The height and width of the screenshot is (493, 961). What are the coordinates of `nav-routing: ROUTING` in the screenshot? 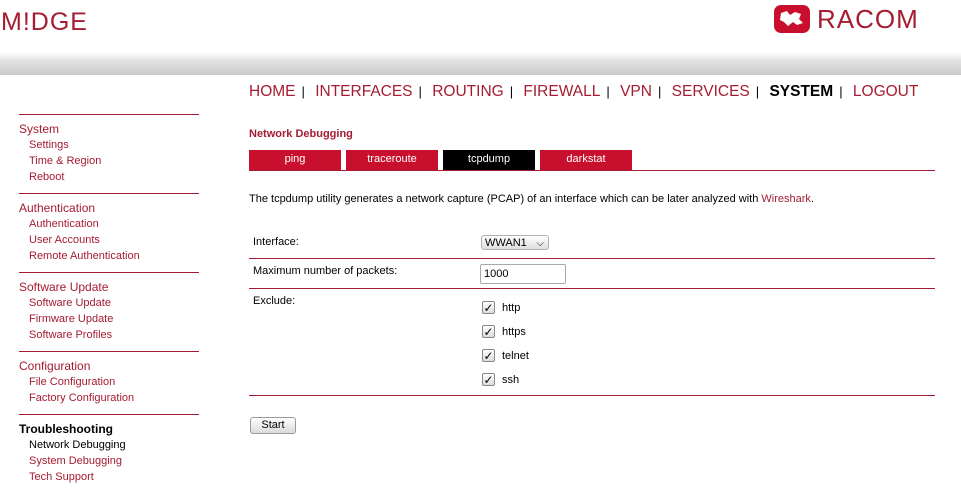 It's located at (467, 91).